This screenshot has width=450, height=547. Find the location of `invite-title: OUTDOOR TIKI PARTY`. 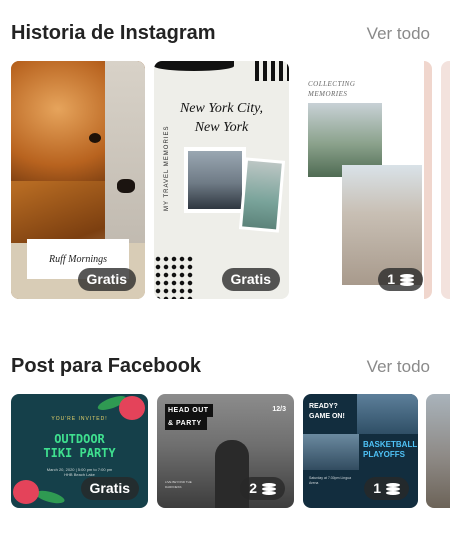

invite-title: OUTDOOR TIKI PARTY is located at coordinates (79, 446).